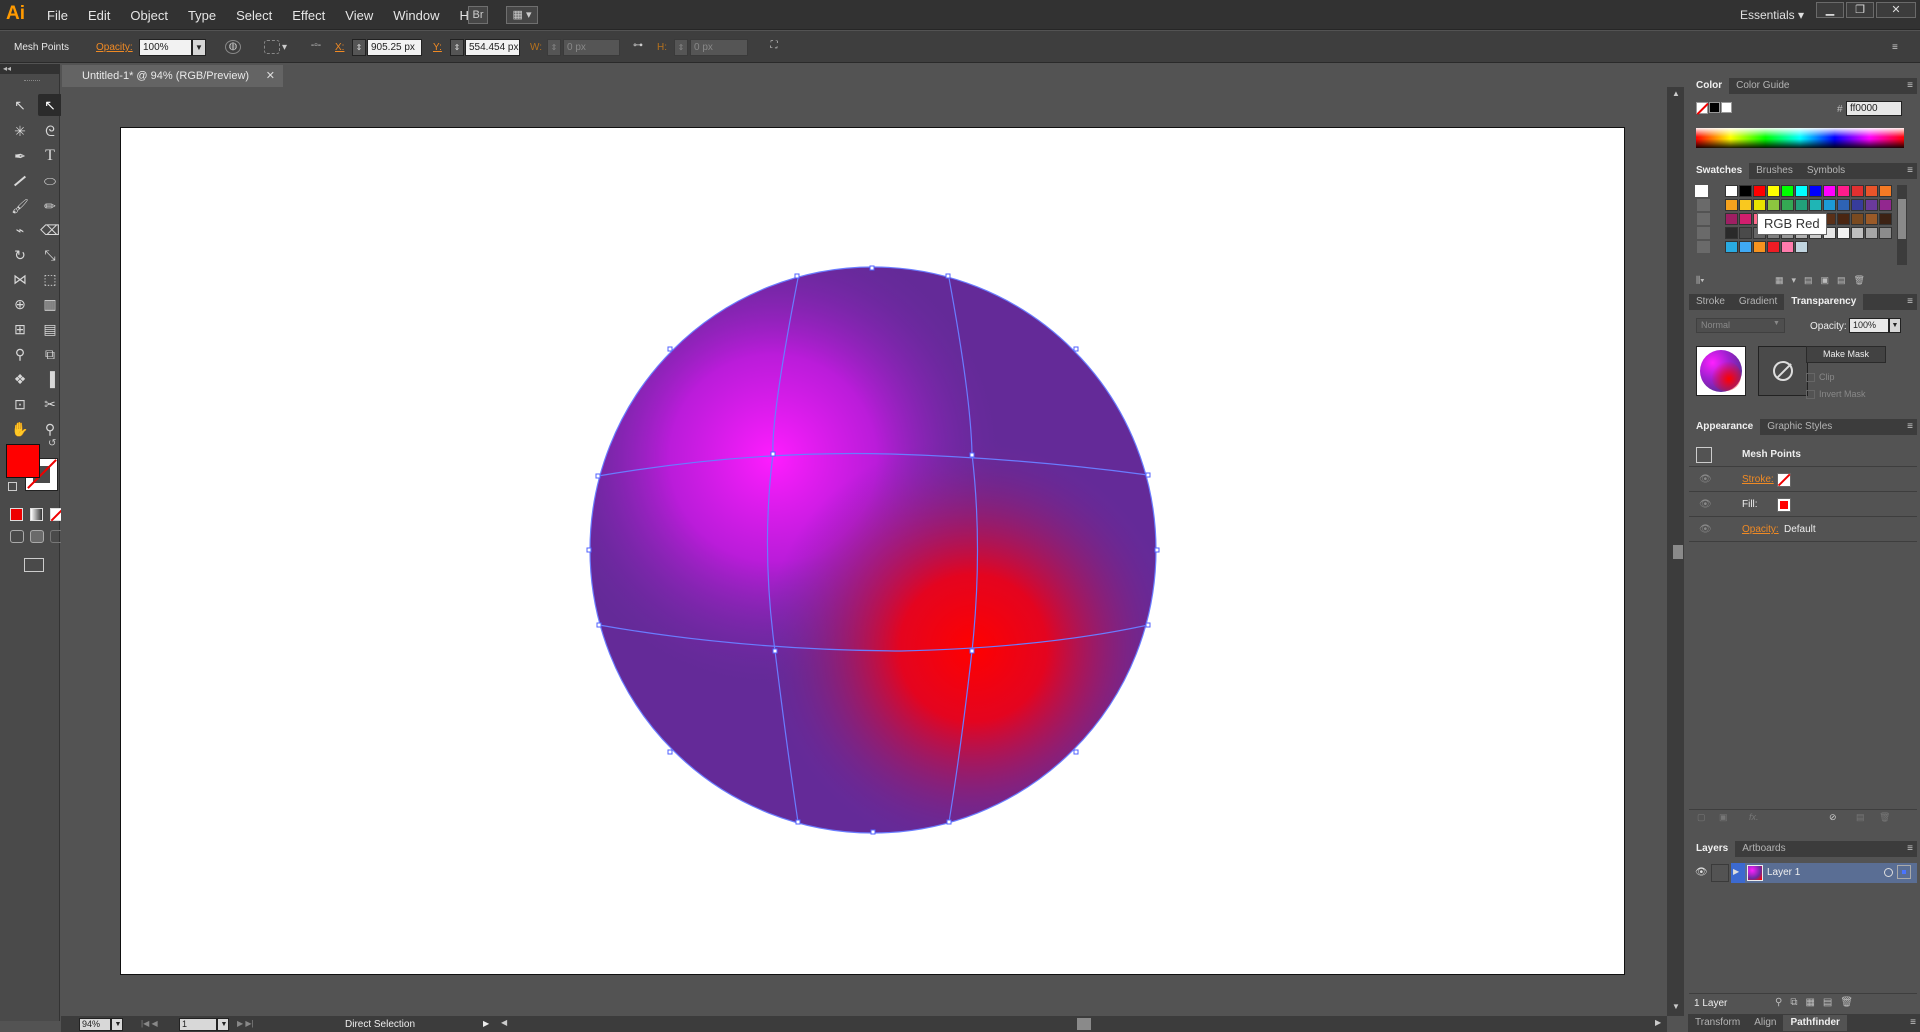 The width and height of the screenshot is (1920, 1032). I want to click on tab-appearance: Appearance, so click(1725, 427).